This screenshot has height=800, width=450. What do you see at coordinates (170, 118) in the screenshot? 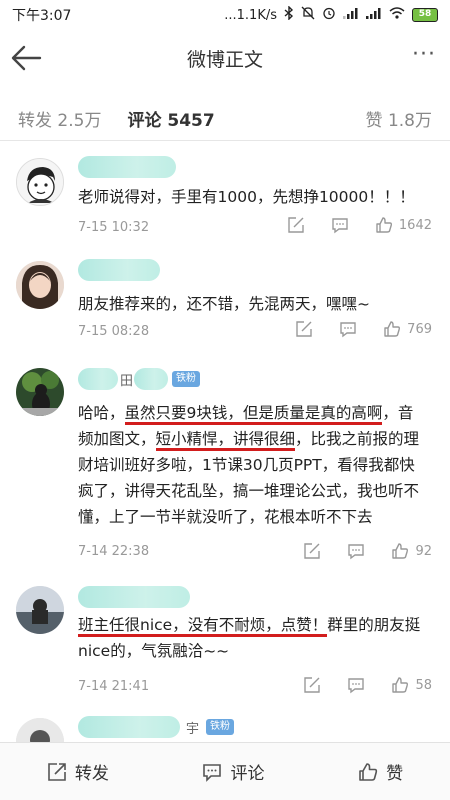
I see `tab-comments: 评论 5457` at bounding box center [170, 118].